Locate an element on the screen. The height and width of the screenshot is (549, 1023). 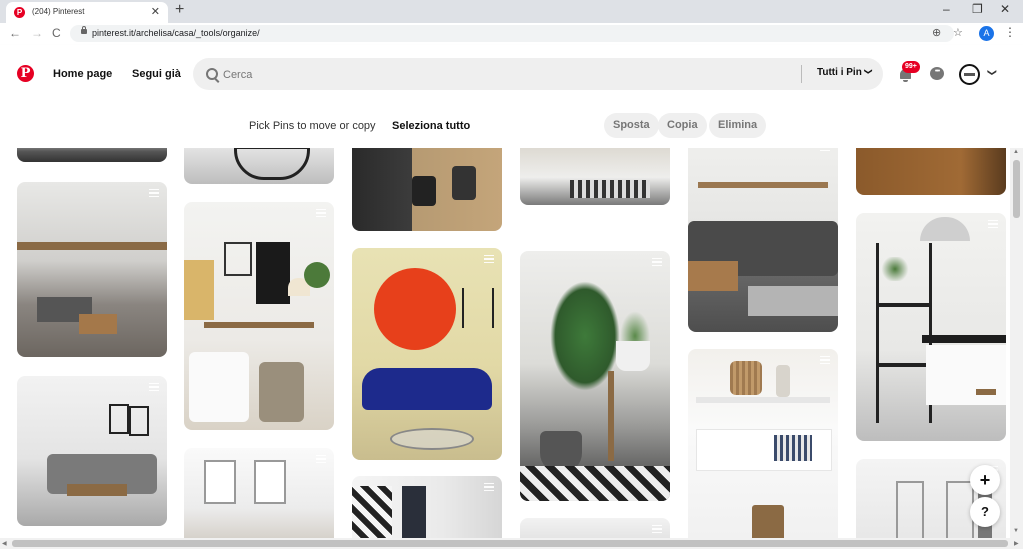
new-tab-button: + is located at coordinates (179, 10).